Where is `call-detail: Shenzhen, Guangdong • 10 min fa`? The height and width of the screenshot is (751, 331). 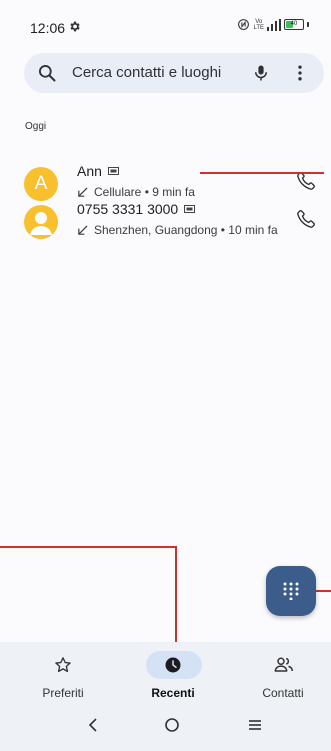 call-detail: Shenzhen, Guangdong • 10 min fa is located at coordinates (177, 230).